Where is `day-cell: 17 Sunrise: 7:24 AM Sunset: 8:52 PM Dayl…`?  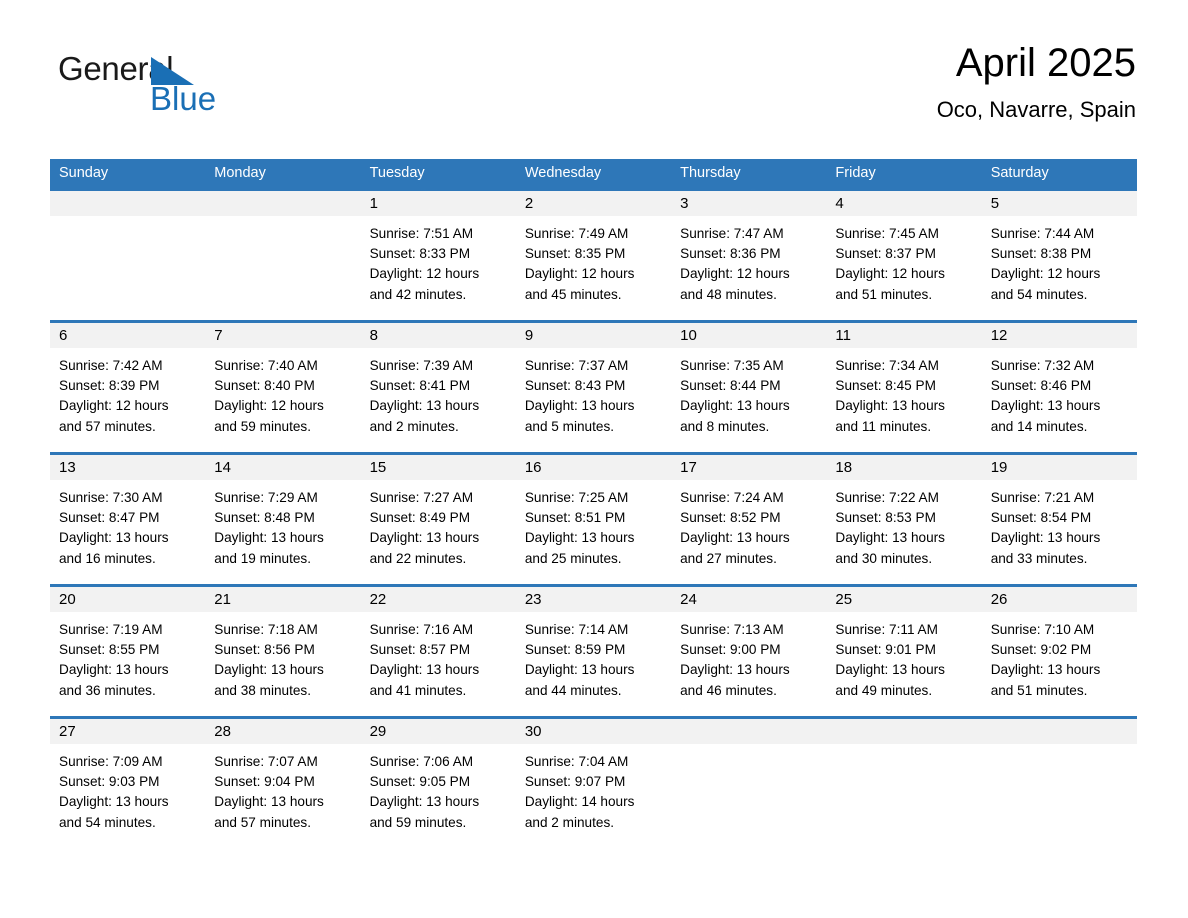 day-cell: 17 Sunrise: 7:24 AM Sunset: 8:52 PM Dayl… is located at coordinates (749, 519).